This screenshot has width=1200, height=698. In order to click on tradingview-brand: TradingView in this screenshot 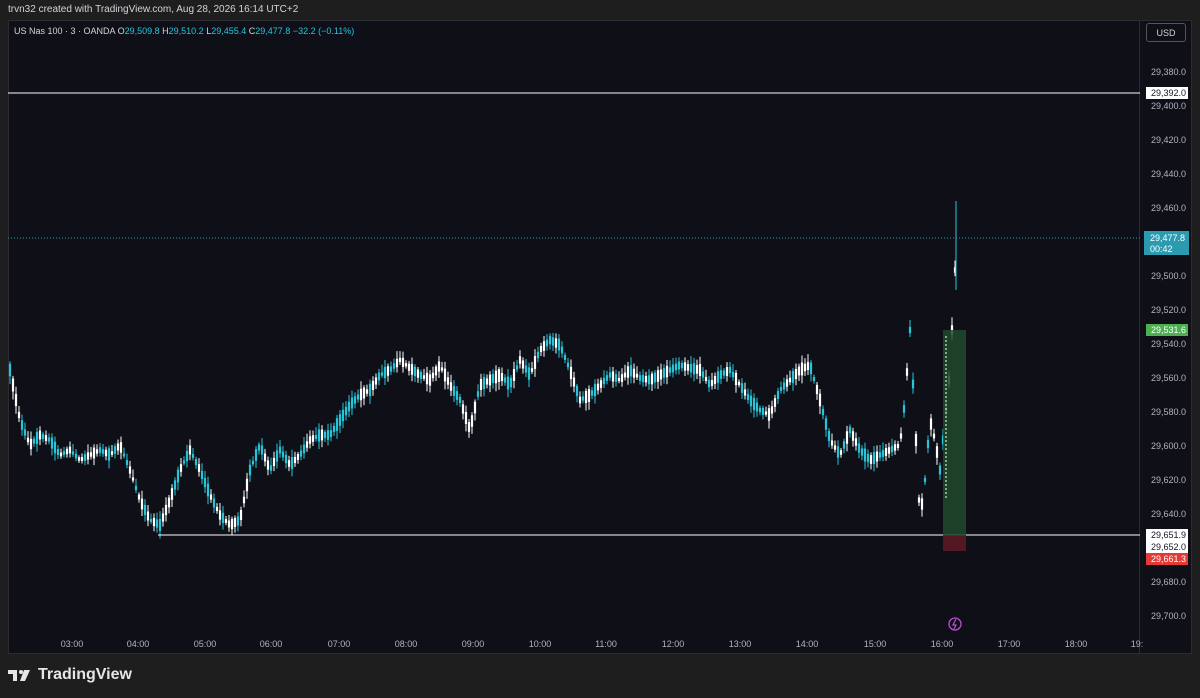, I will do `click(70, 675)`.